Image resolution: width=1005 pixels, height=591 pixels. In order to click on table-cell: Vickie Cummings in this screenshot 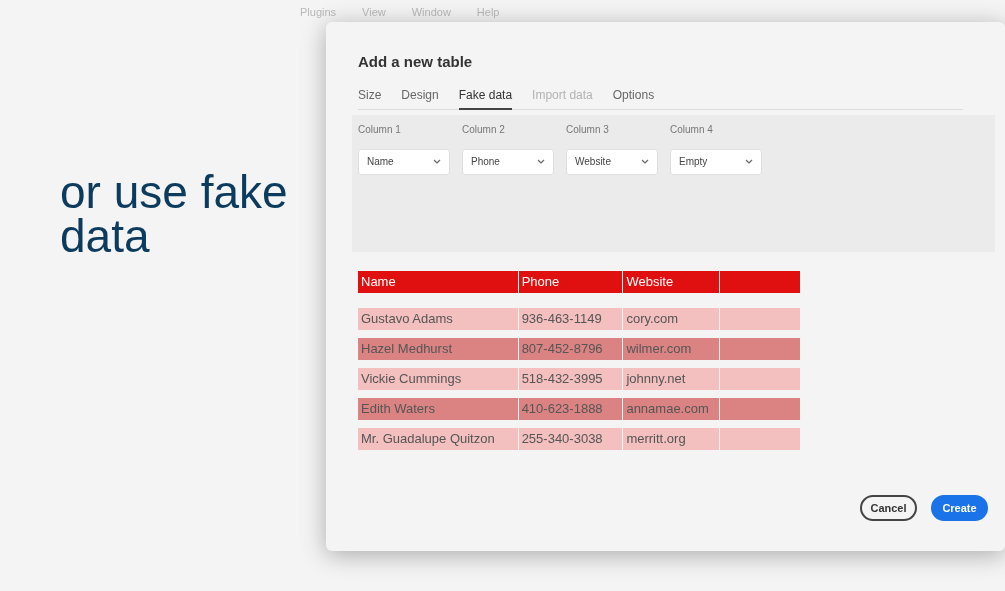, I will do `click(438, 378)`.